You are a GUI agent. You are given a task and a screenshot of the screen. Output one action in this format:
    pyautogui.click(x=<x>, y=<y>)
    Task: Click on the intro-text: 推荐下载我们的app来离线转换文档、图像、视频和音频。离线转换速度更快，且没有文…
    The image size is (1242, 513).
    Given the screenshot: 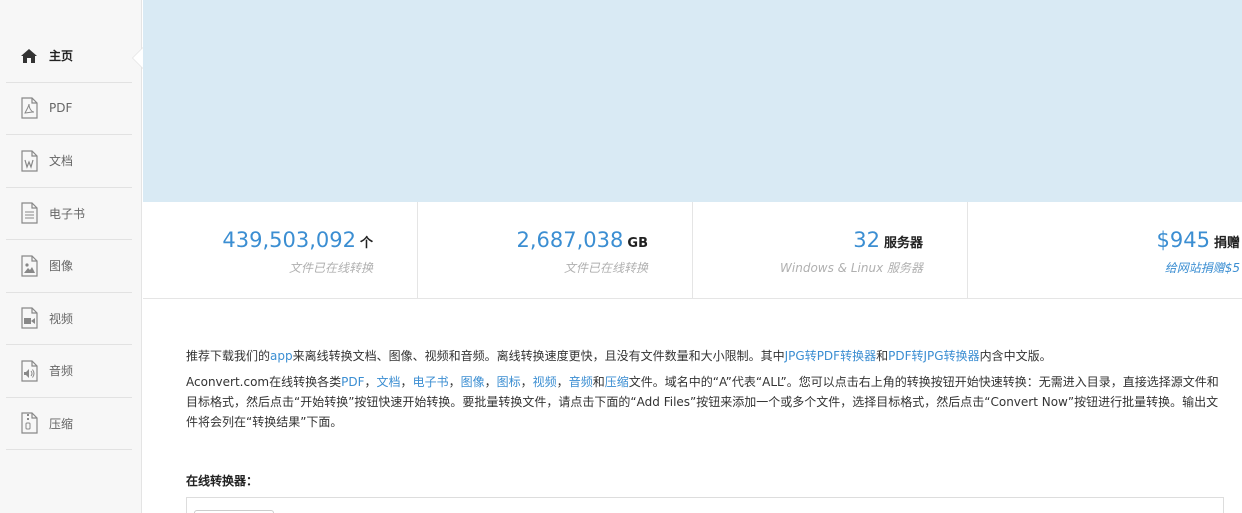 What is the action you would take?
    pyautogui.click(x=706, y=389)
    